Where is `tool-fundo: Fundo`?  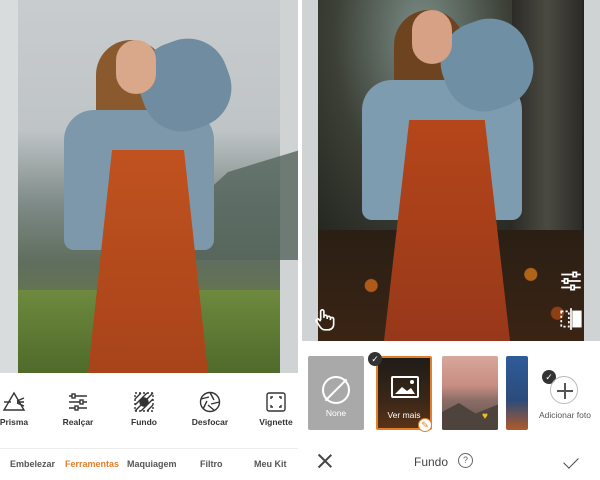 tool-fundo: Fundo is located at coordinates (144, 408).